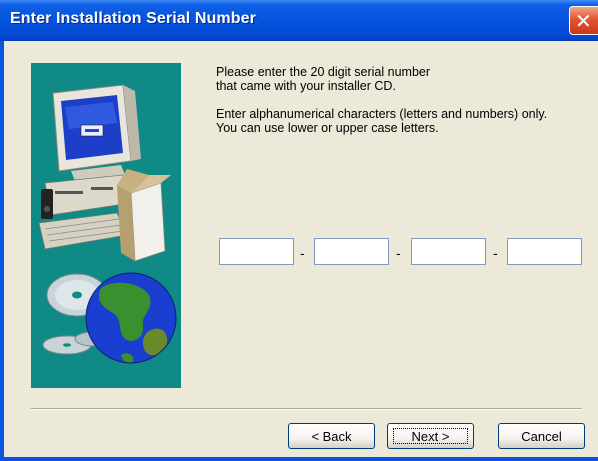  Describe the element at coordinates (104, 173) in the screenshot. I see `computer-illustration` at that location.